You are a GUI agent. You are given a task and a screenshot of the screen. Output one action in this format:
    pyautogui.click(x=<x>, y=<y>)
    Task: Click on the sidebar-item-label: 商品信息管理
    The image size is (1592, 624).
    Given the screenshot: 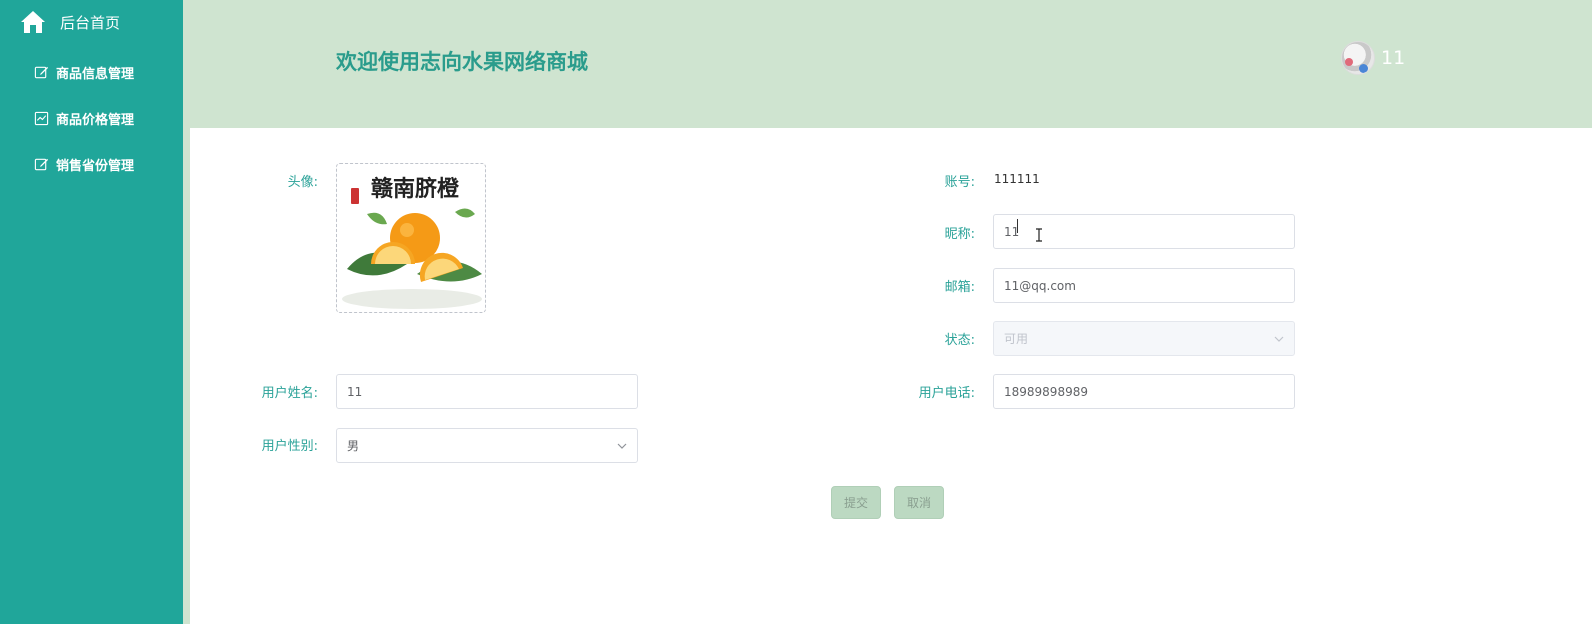 What is the action you would take?
    pyautogui.click(x=95, y=74)
    